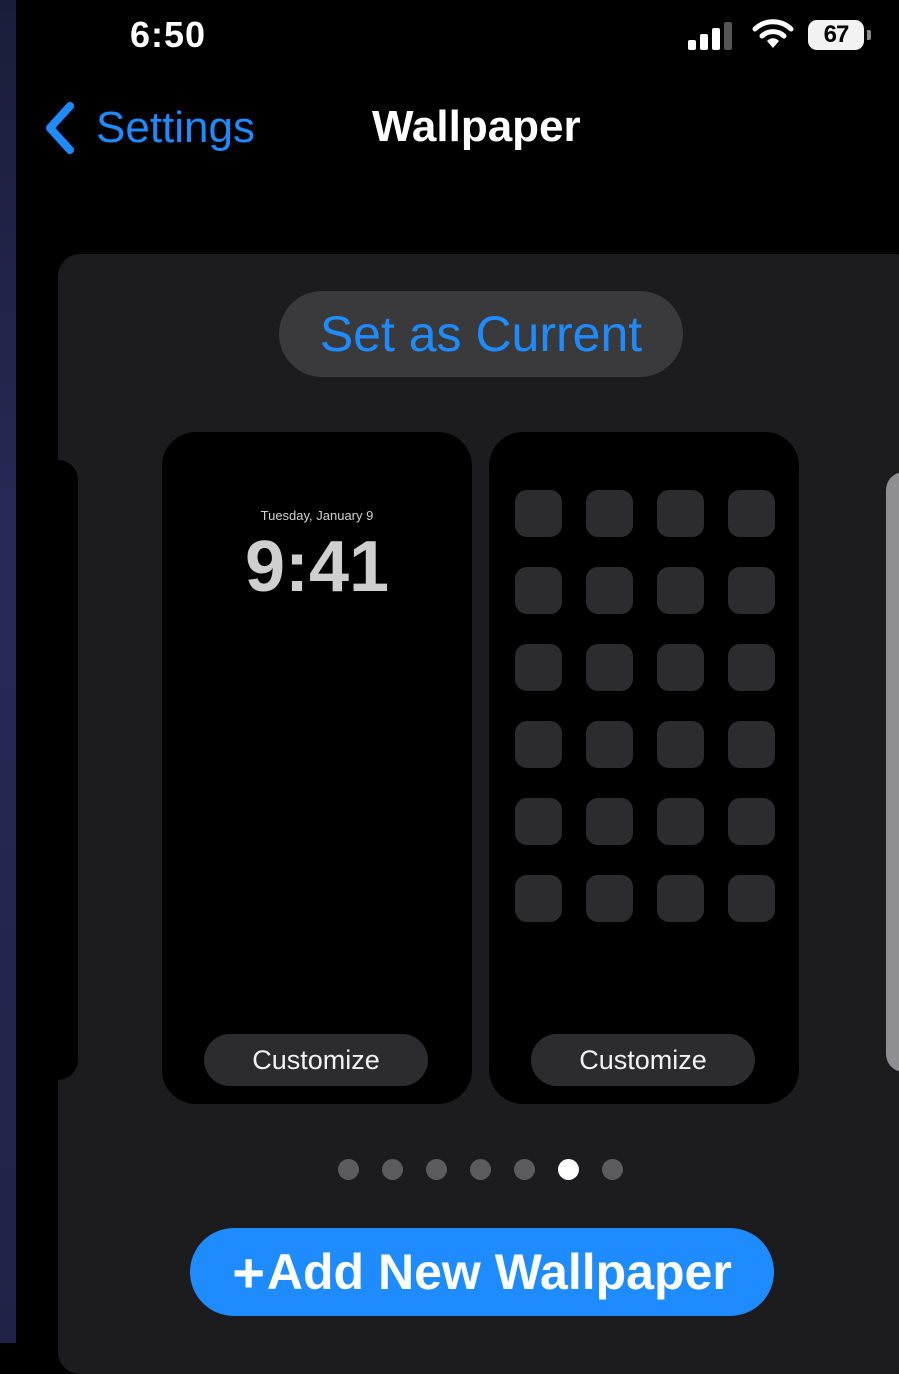 The height and width of the screenshot is (1374, 899). Describe the element at coordinates (316, 1060) in the screenshot. I see `customize-lock-screen-button: Customize` at that location.